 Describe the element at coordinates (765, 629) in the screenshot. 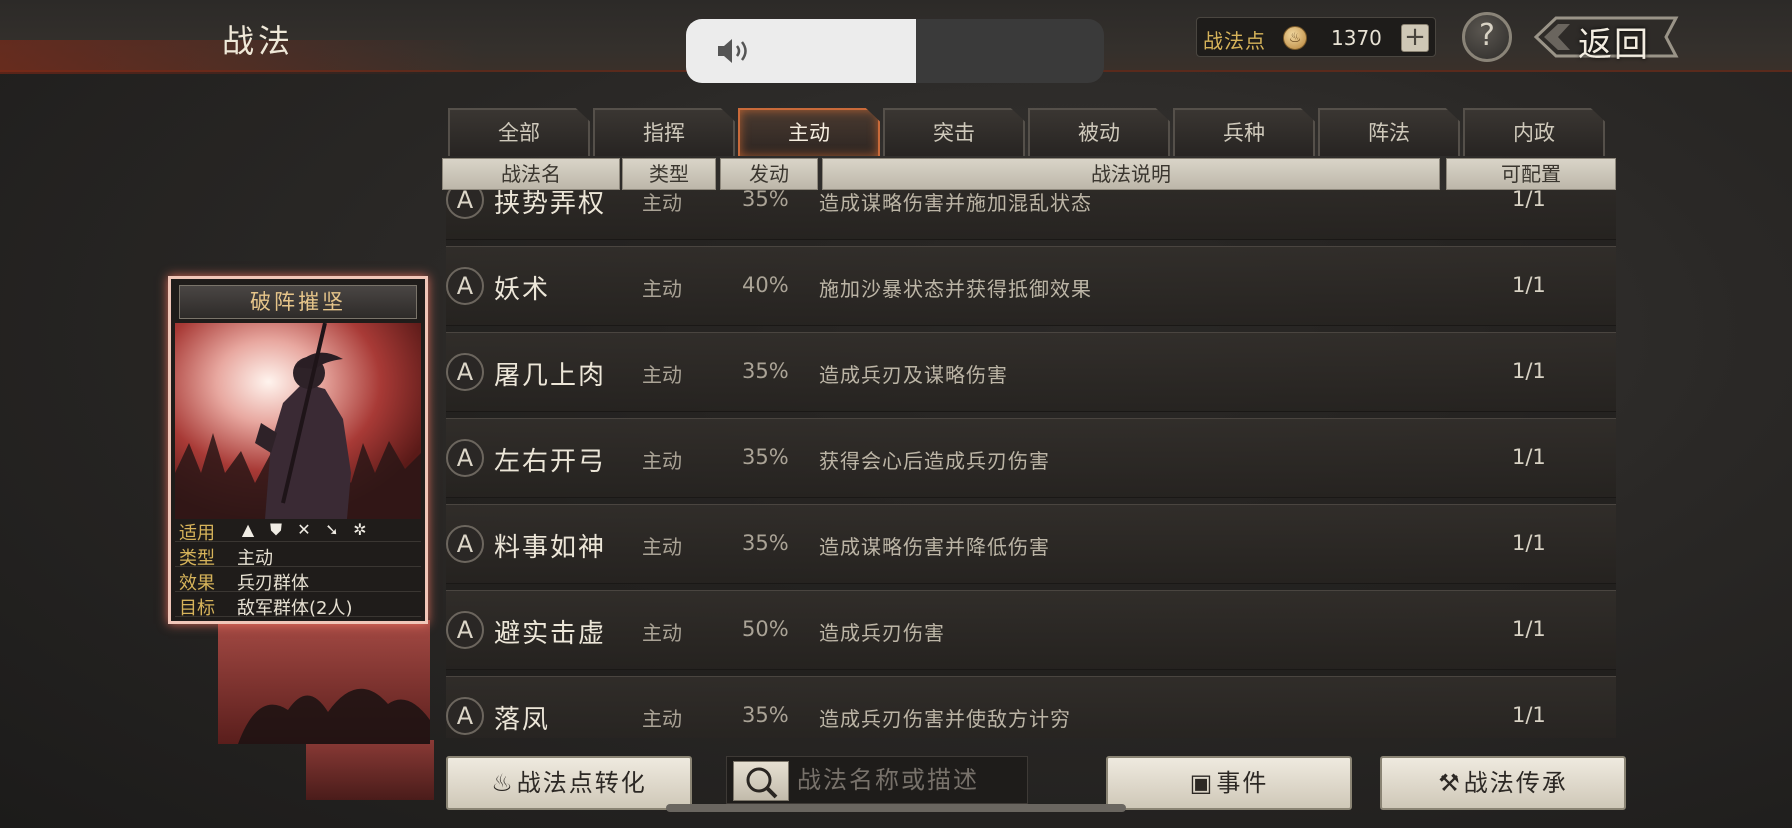

I see `tactic-trigger-rate: 50%` at that location.